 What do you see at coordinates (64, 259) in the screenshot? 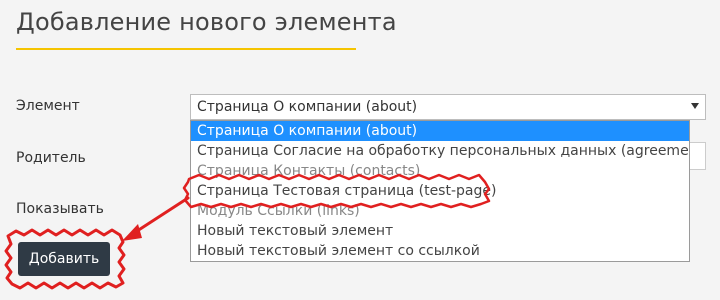
I see `add-button: Добавить` at bounding box center [64, 259].